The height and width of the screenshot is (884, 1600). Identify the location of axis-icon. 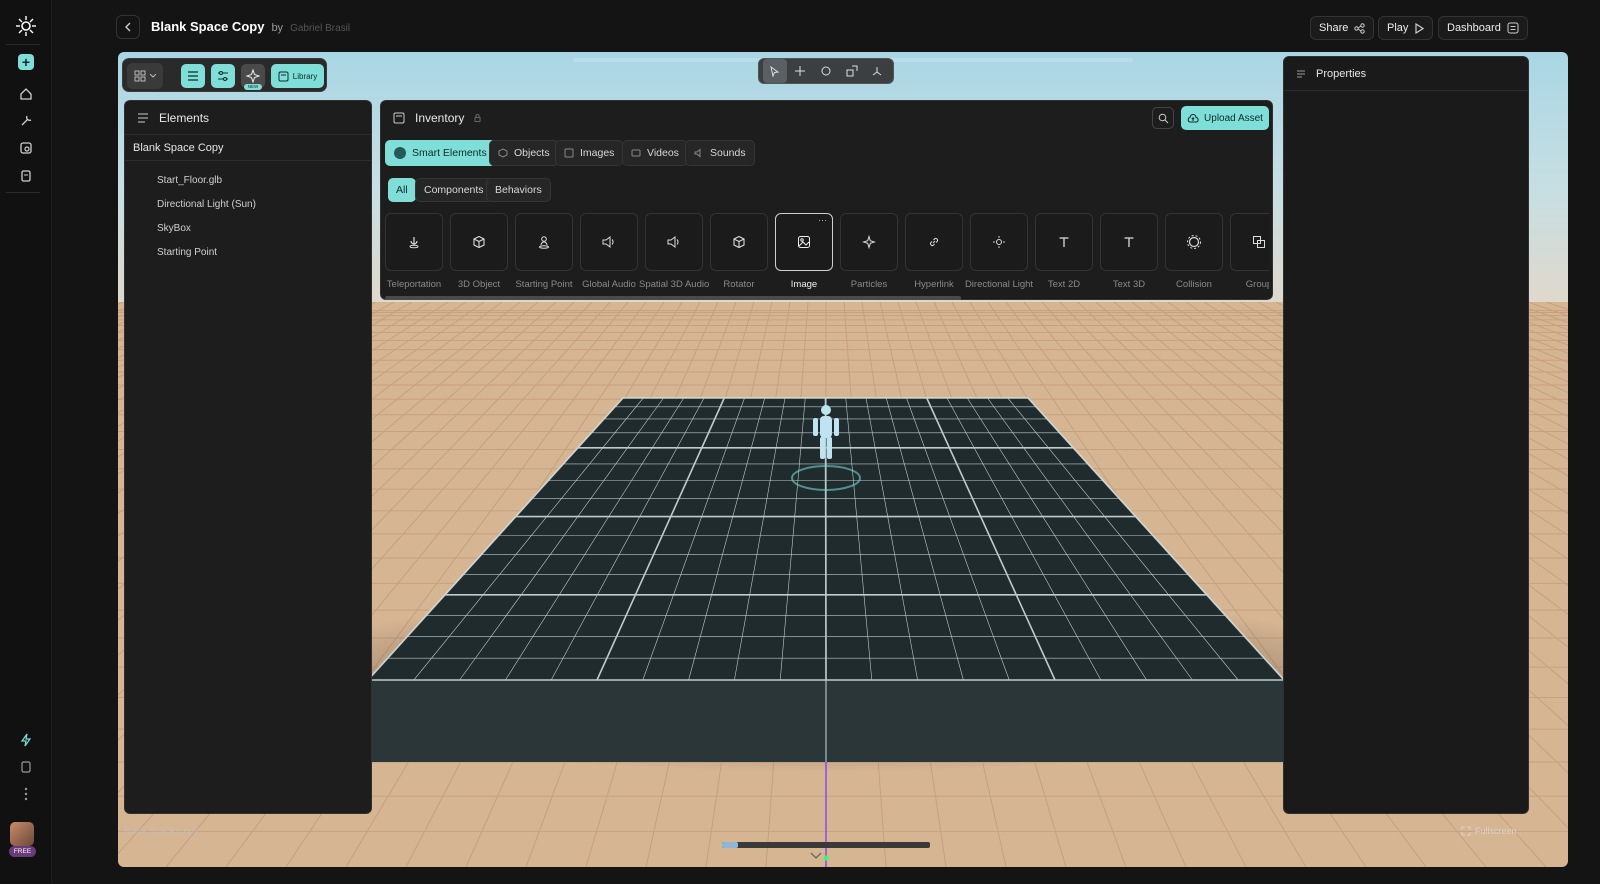
(877, 71).